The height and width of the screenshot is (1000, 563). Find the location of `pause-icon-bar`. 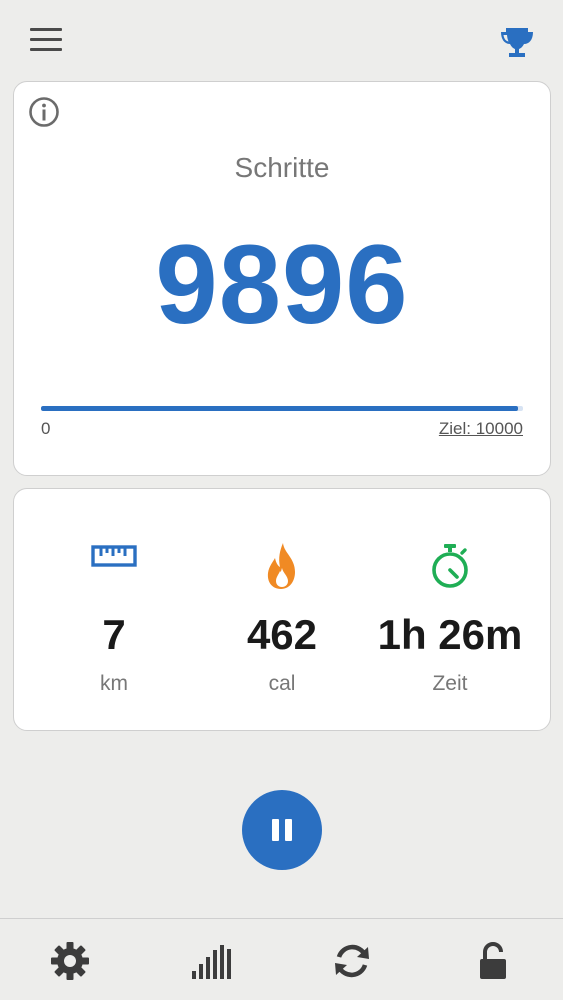

pause-icon-bar is located at coordinates (288, 830).